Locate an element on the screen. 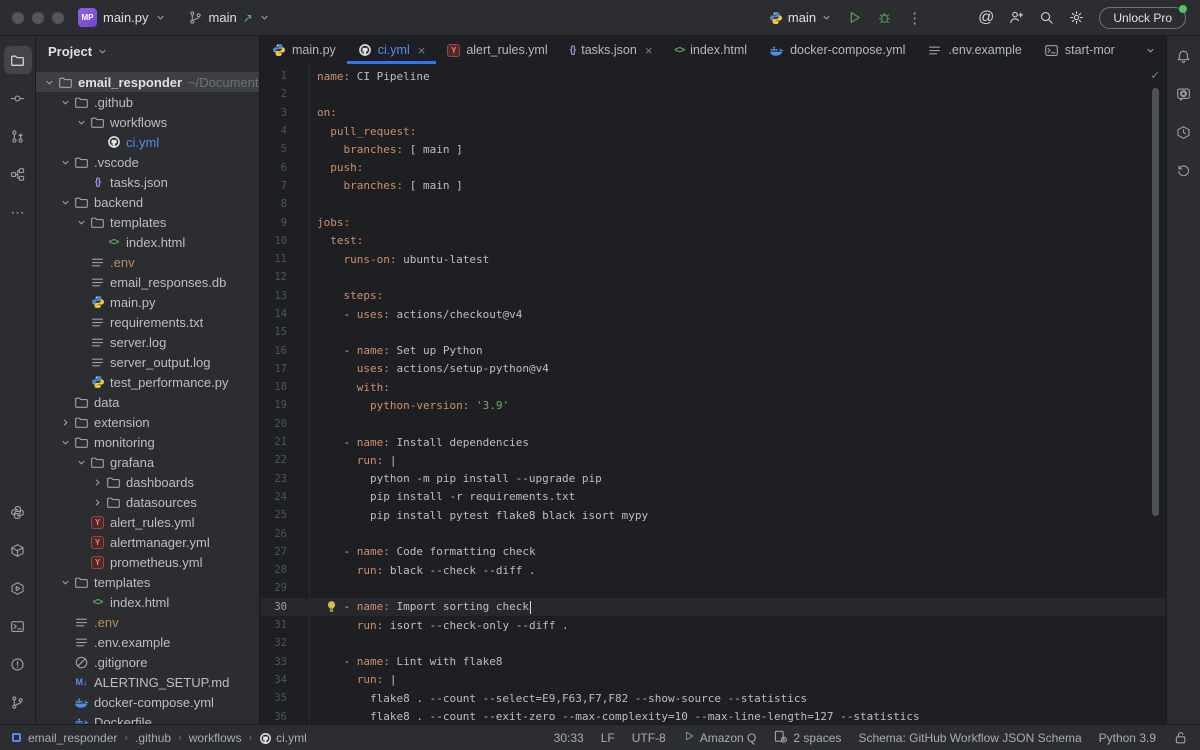 This screenshot has height=750, width=1200. breadcrumb-item: email_responder is located at coordinates (72, 738).